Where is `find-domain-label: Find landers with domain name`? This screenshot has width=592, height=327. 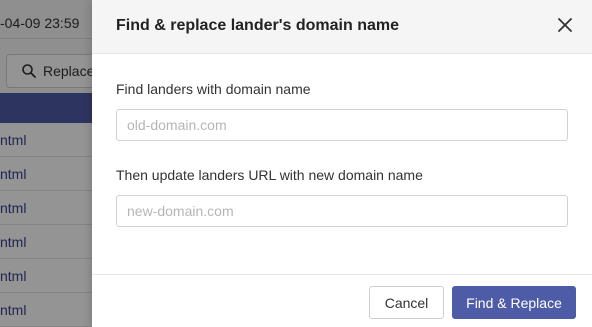 find-domain-label: Find landers with domain name is located at coordinates (213, 89).